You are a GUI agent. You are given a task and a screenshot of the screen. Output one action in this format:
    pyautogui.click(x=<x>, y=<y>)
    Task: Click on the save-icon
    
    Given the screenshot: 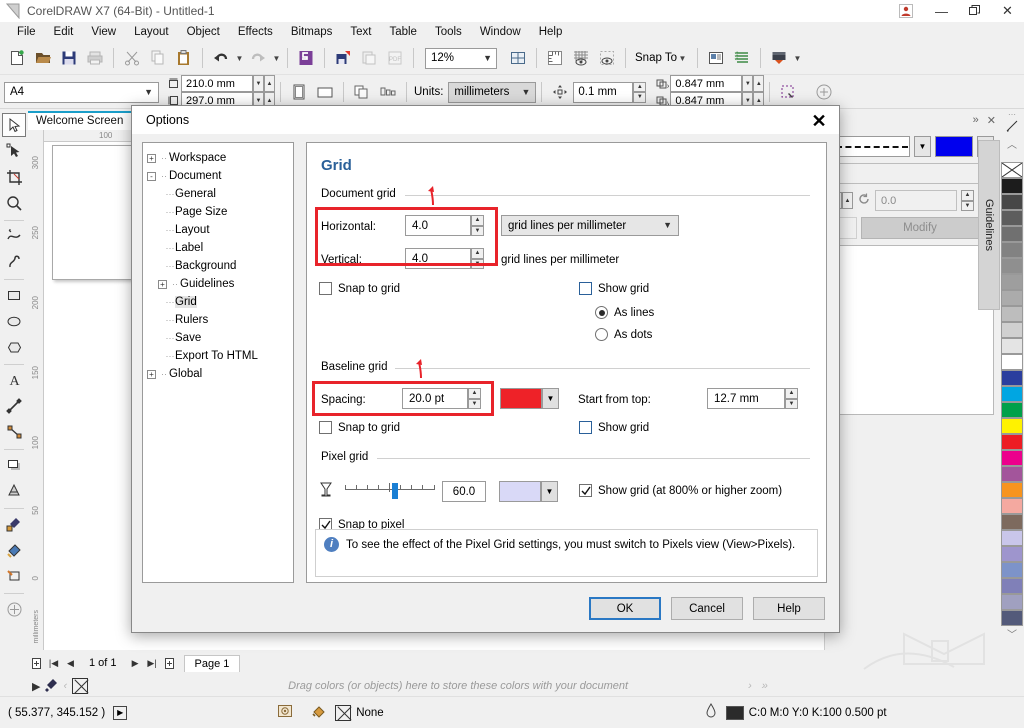 What is the action you would take?
    pyautogui.click(x=69, y=58)
    